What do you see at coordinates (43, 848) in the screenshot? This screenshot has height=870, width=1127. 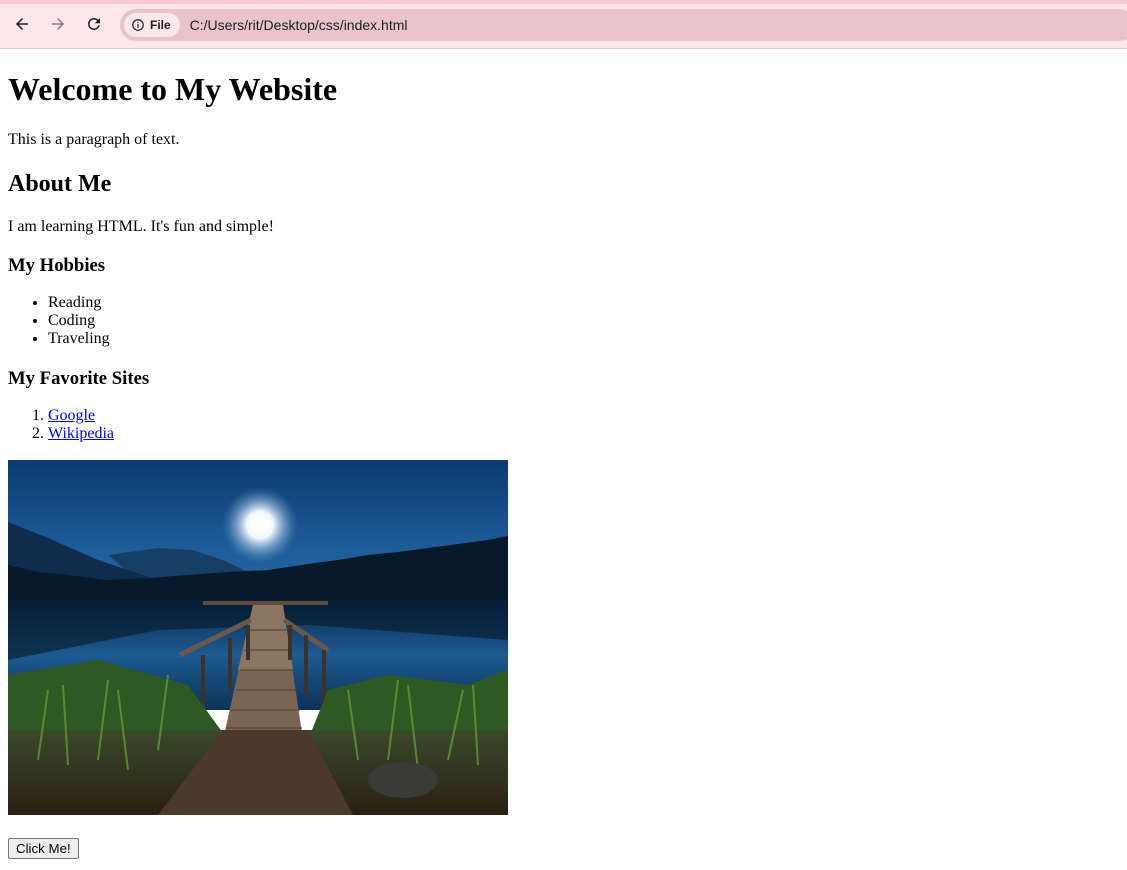 I see `click-me-button: Click Me!` at bounding box center [43, 848].